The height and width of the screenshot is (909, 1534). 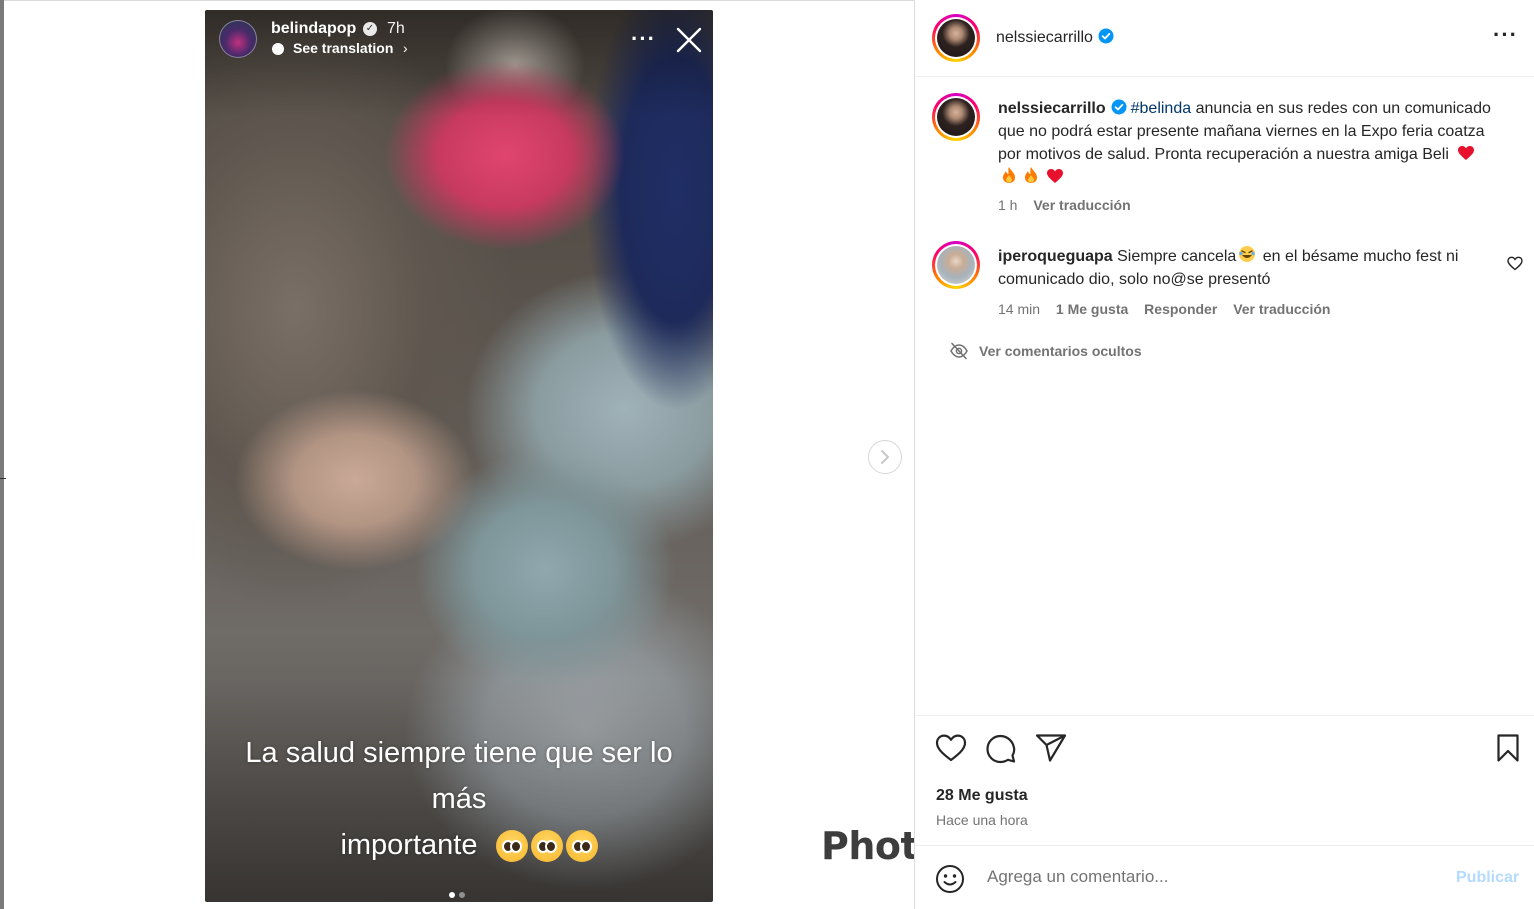 What do you see at coordinates (343, 48) in the screenshot?
I see `story-see-translation: See translation` at bounding box center [343, 48].